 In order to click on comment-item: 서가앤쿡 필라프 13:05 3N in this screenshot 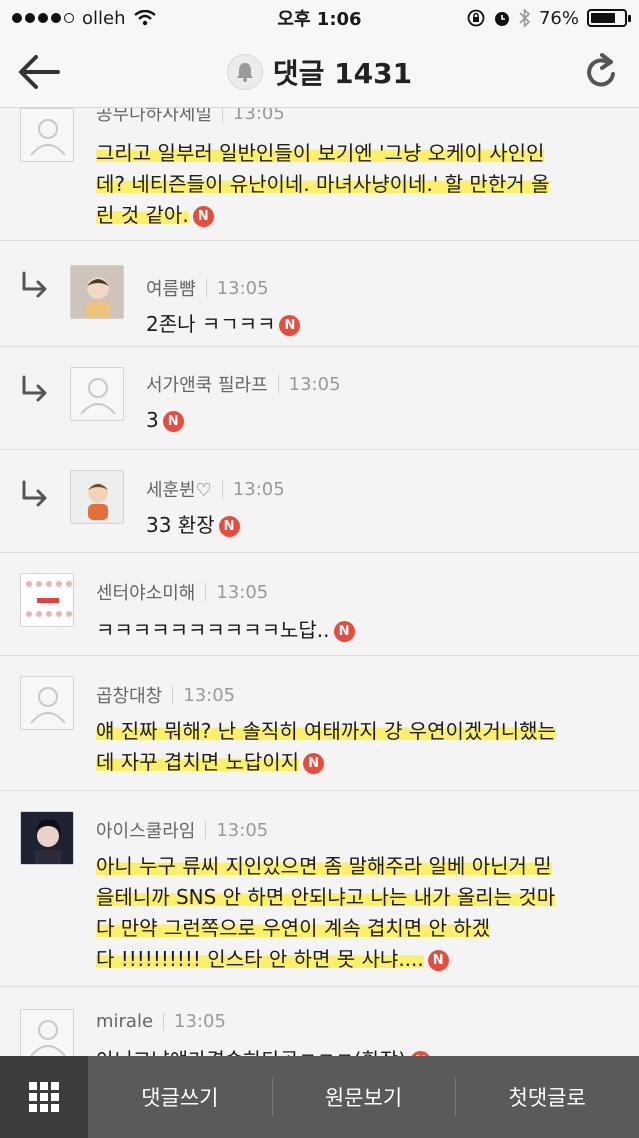, I will do `click(319, 398)`.